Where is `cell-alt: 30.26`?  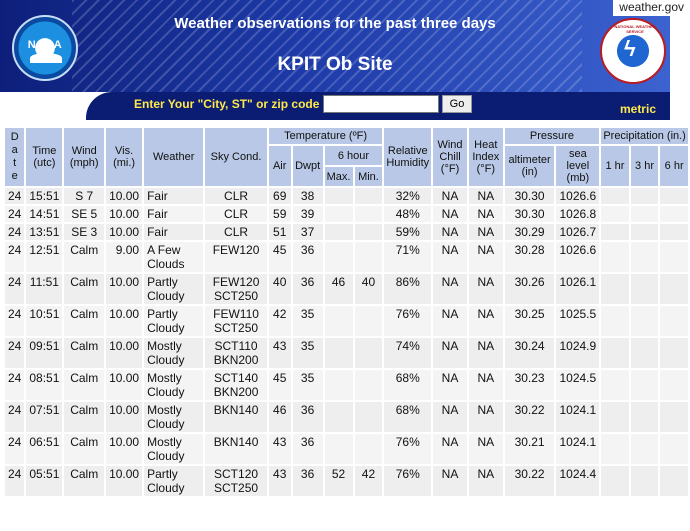 cell-alt: 30.26 is located at coordinates (529, 289).